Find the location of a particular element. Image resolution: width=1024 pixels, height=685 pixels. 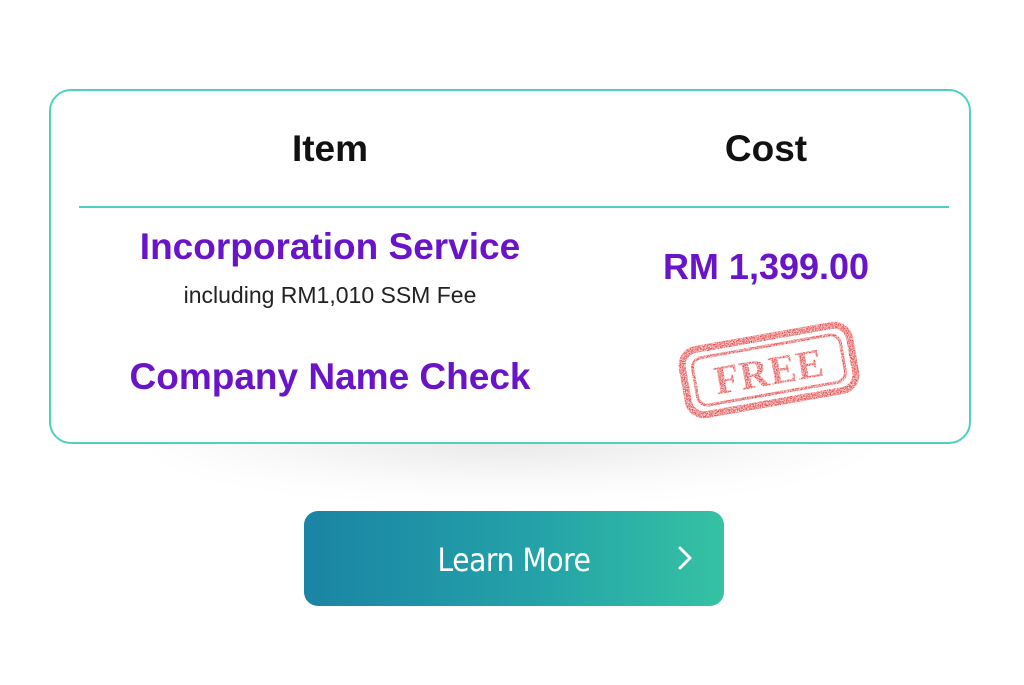

row-incorporation-service-title: Incorporation Service is located at coordinates (330, 246).